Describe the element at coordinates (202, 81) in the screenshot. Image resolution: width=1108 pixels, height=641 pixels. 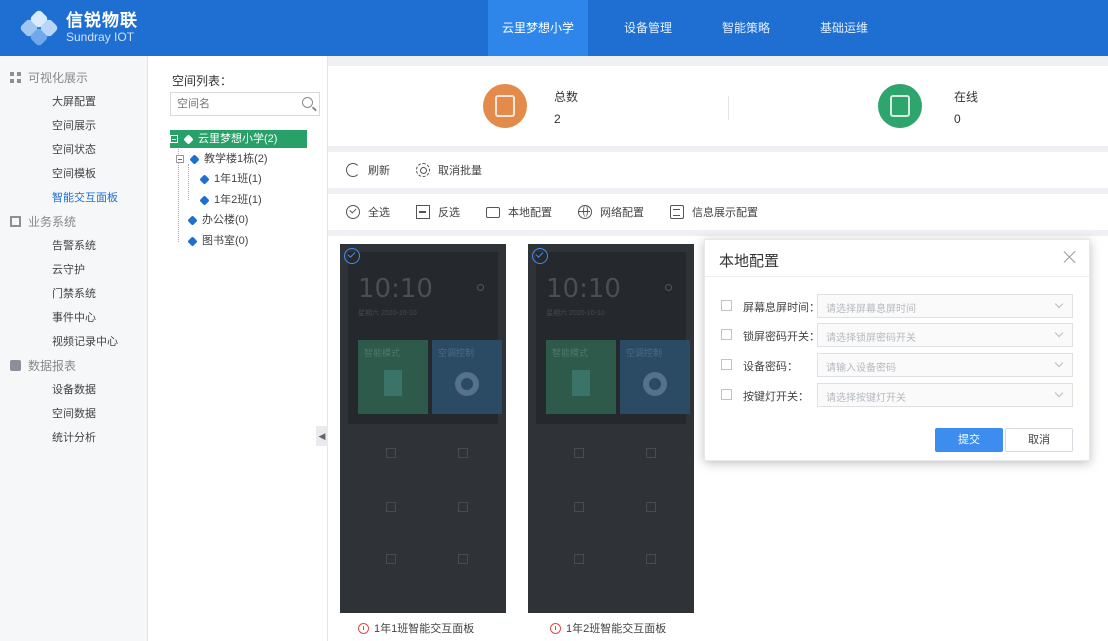
I see `tree-title: 空间列表：` at that location.